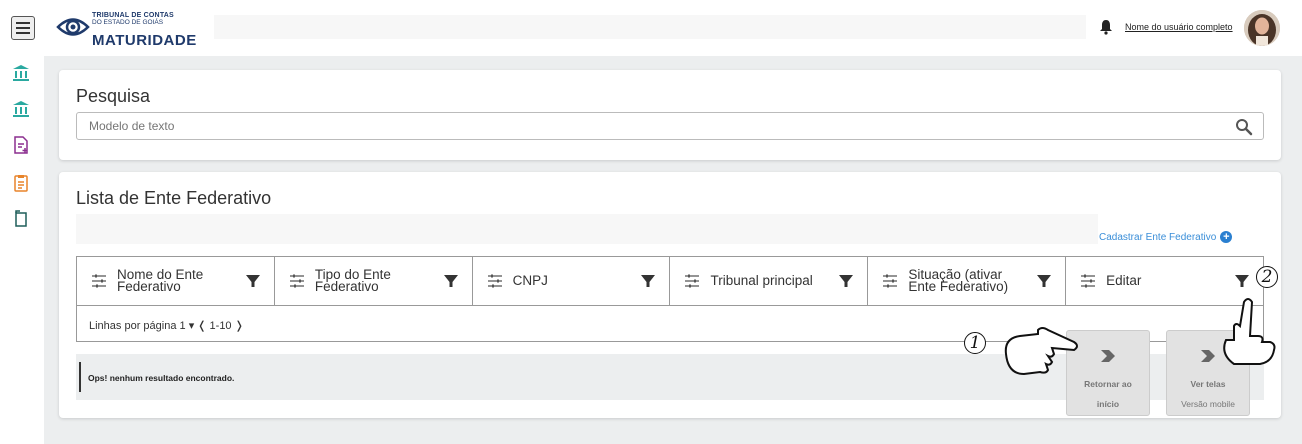 The width and height of the screenshot is (1302, 444). What do you see at coordinates (174, 198) in the screenshot?
I see `list-card-title: Lista de Ente Federativo` at bounding box center [174, 198].